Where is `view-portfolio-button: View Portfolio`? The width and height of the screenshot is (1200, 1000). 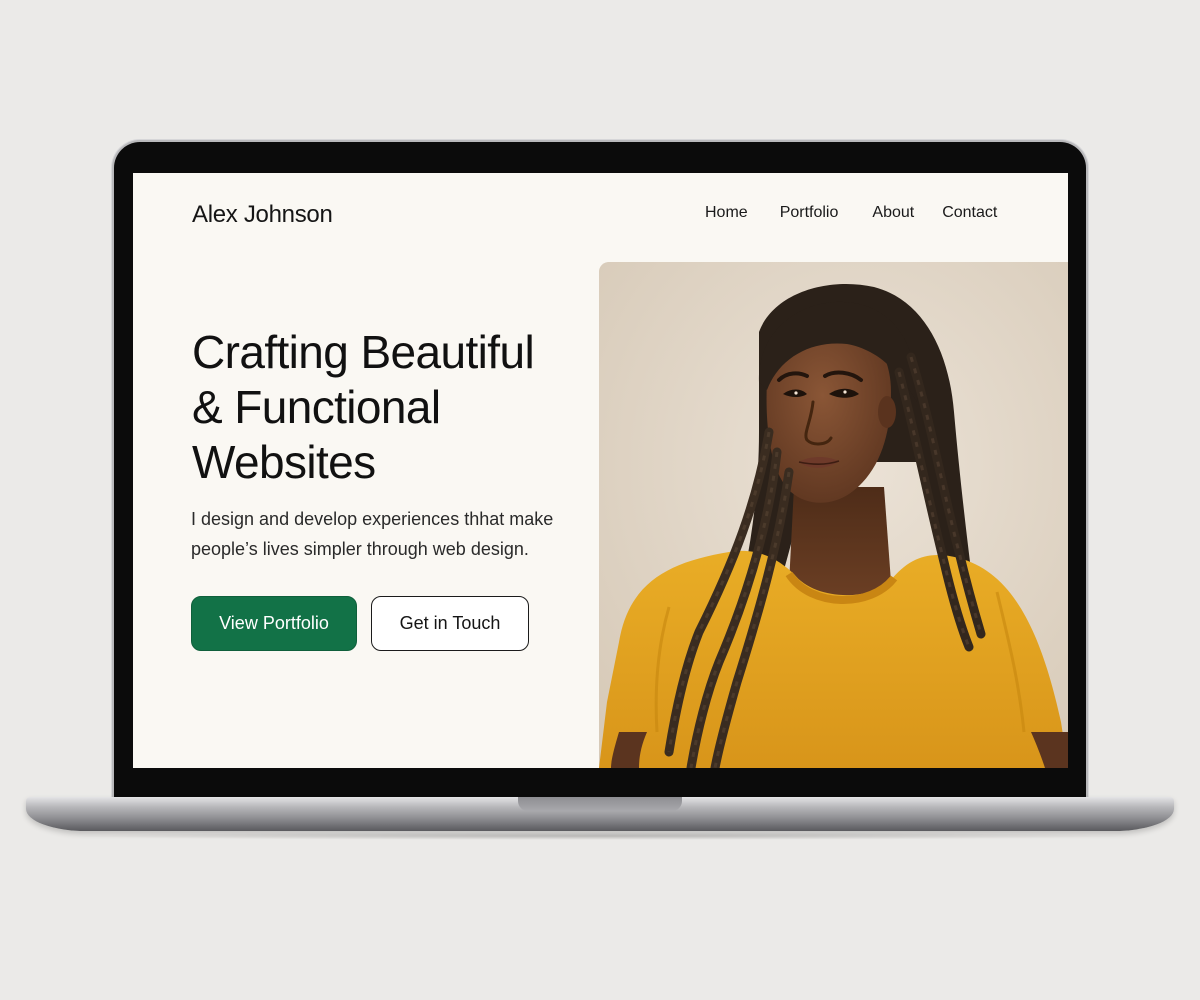 view-portfolio-button: View Portfolio is located at coordinates (274, 623).